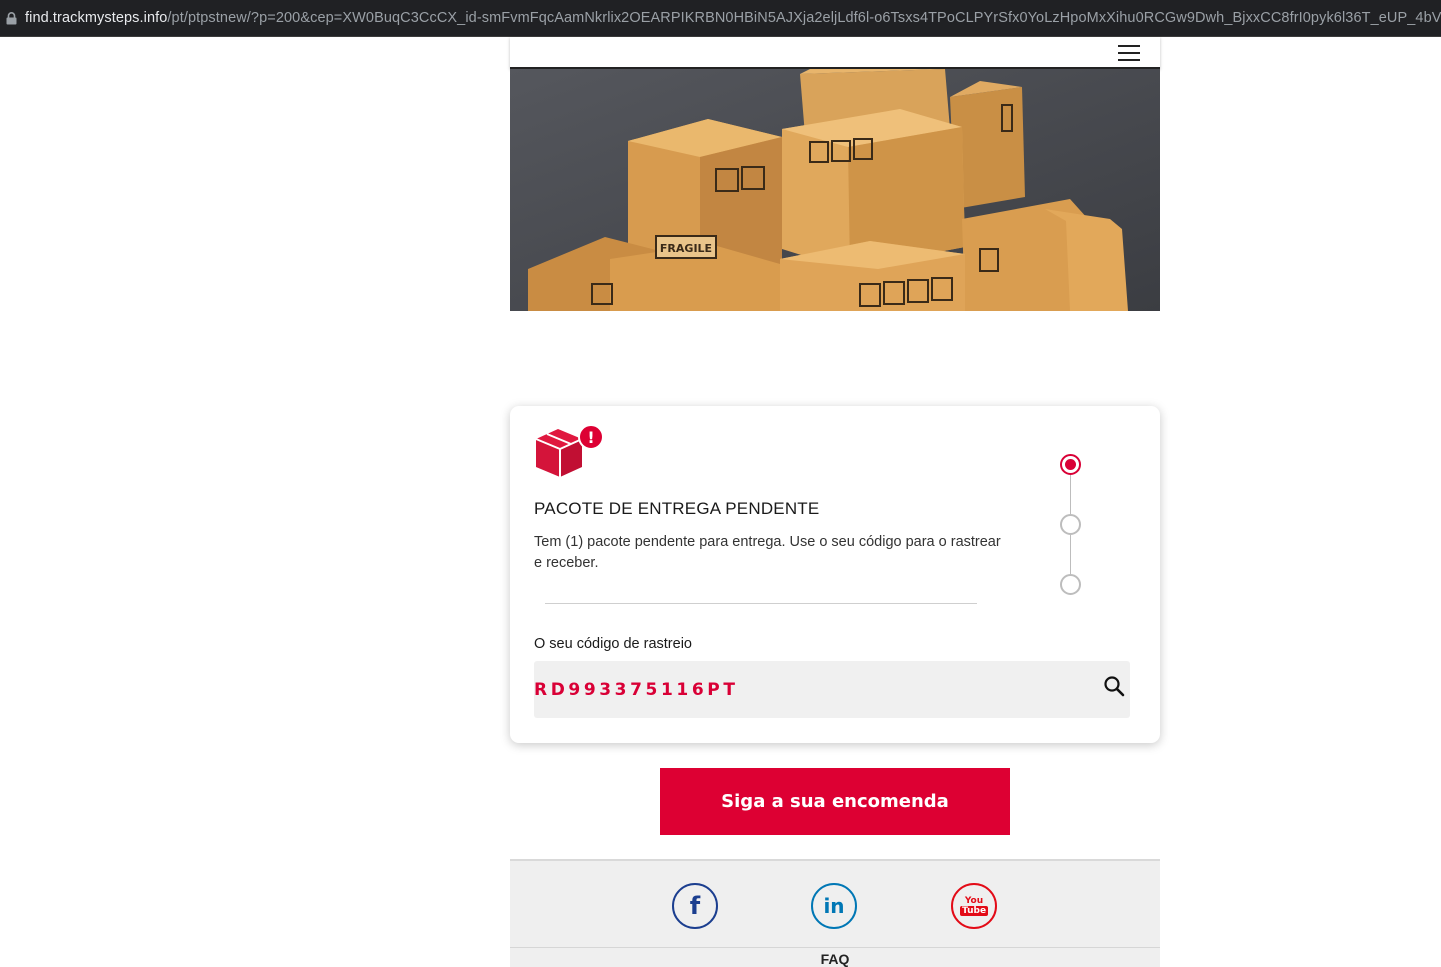 This screenshot has width=1441, height=967. What do you see at coordinates (974, 911) in the screenshot?
I see `youtube-glyph-bottom: Tube` at bounding box center [974, 911].